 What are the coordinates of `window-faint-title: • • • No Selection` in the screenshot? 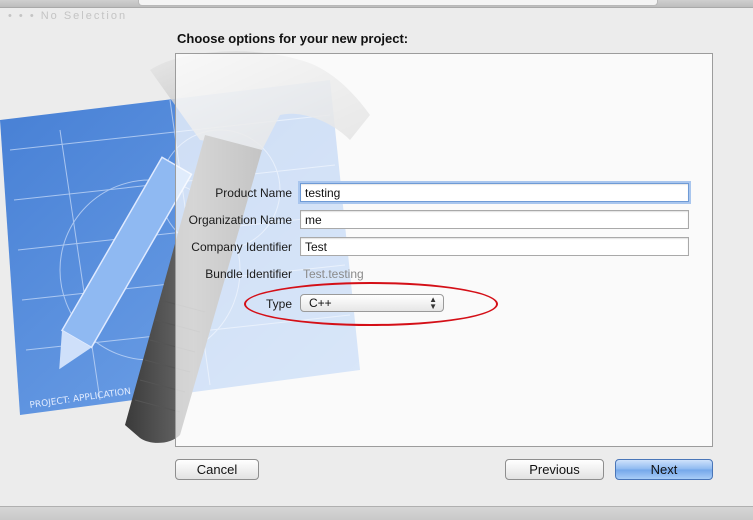 It's located at (68, 16).